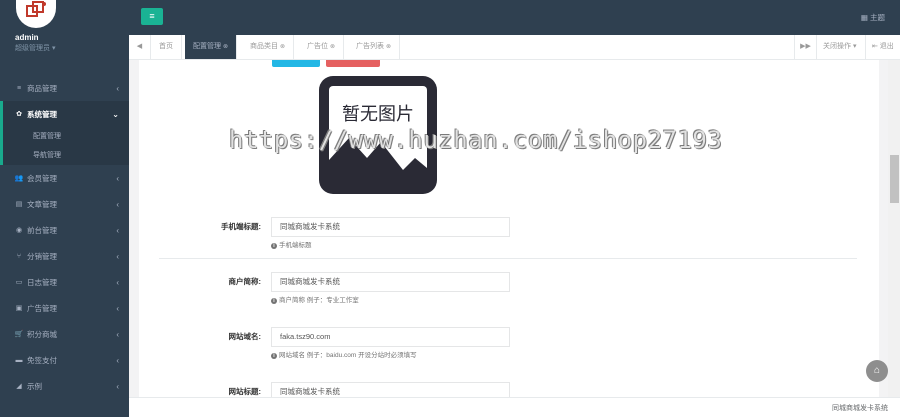 The height and width of the screenshot is (417, 900). I want to click on sidebar-item-products: ≡ 商品管理 ‹, so click(64, 88).